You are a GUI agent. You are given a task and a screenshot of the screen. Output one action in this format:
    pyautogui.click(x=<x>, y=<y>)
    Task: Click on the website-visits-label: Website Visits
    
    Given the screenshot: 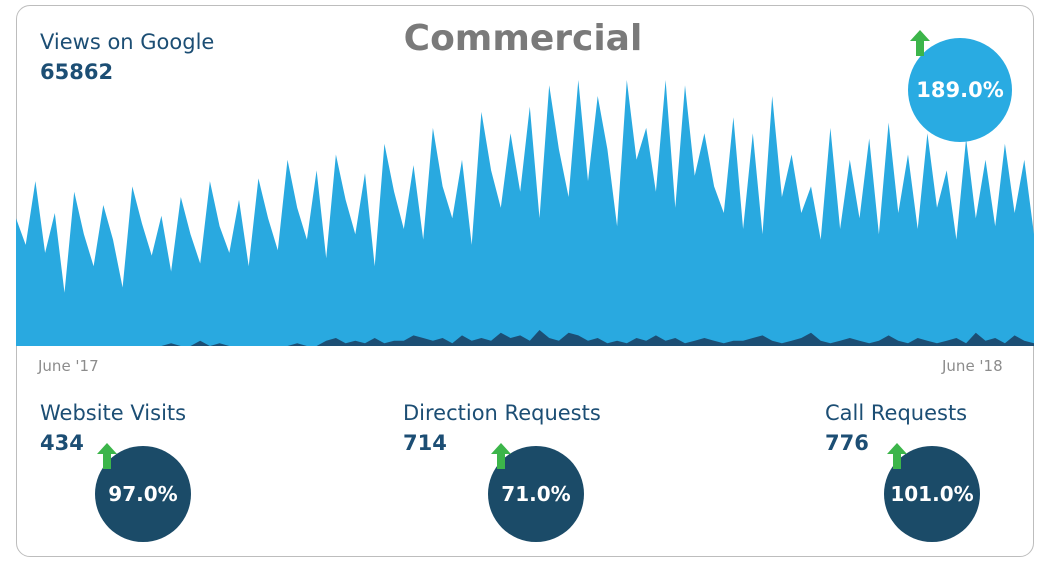 What is the action you would take?
    pyautogui.click(x=113, y=413)
    